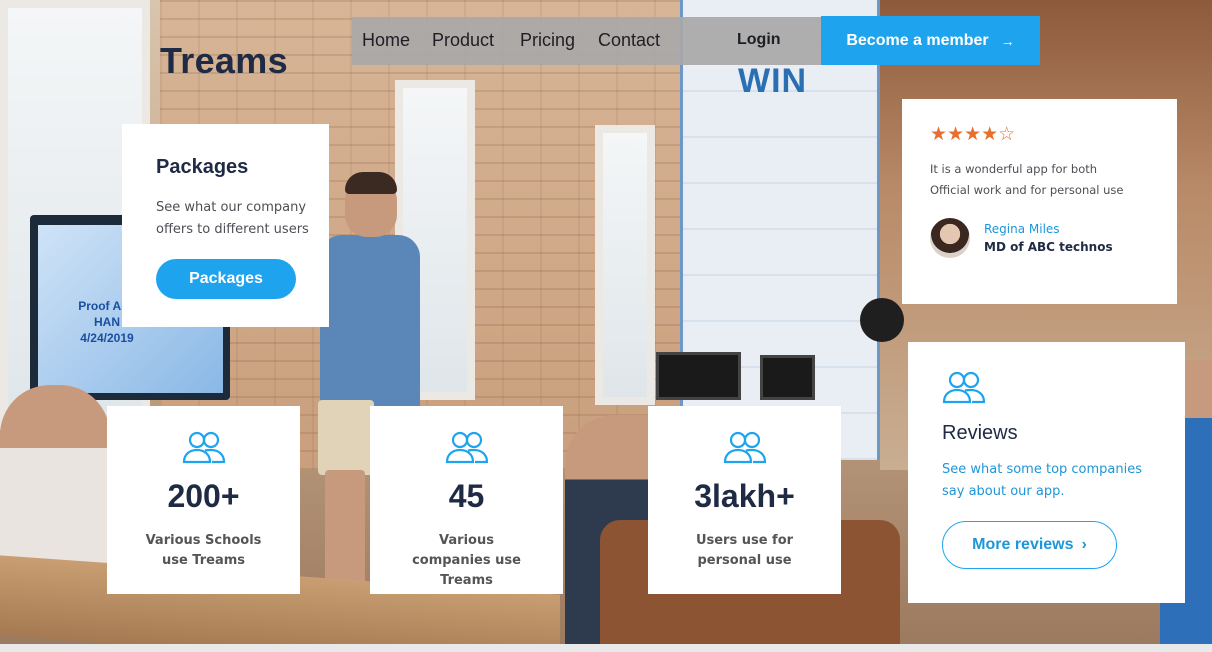 The width and height of the screenshot is (1212, 652). What do you see at coordinates (226, 279) in the screenshot?
I see `packages-button: Packages` at bounding box center [226, 279].